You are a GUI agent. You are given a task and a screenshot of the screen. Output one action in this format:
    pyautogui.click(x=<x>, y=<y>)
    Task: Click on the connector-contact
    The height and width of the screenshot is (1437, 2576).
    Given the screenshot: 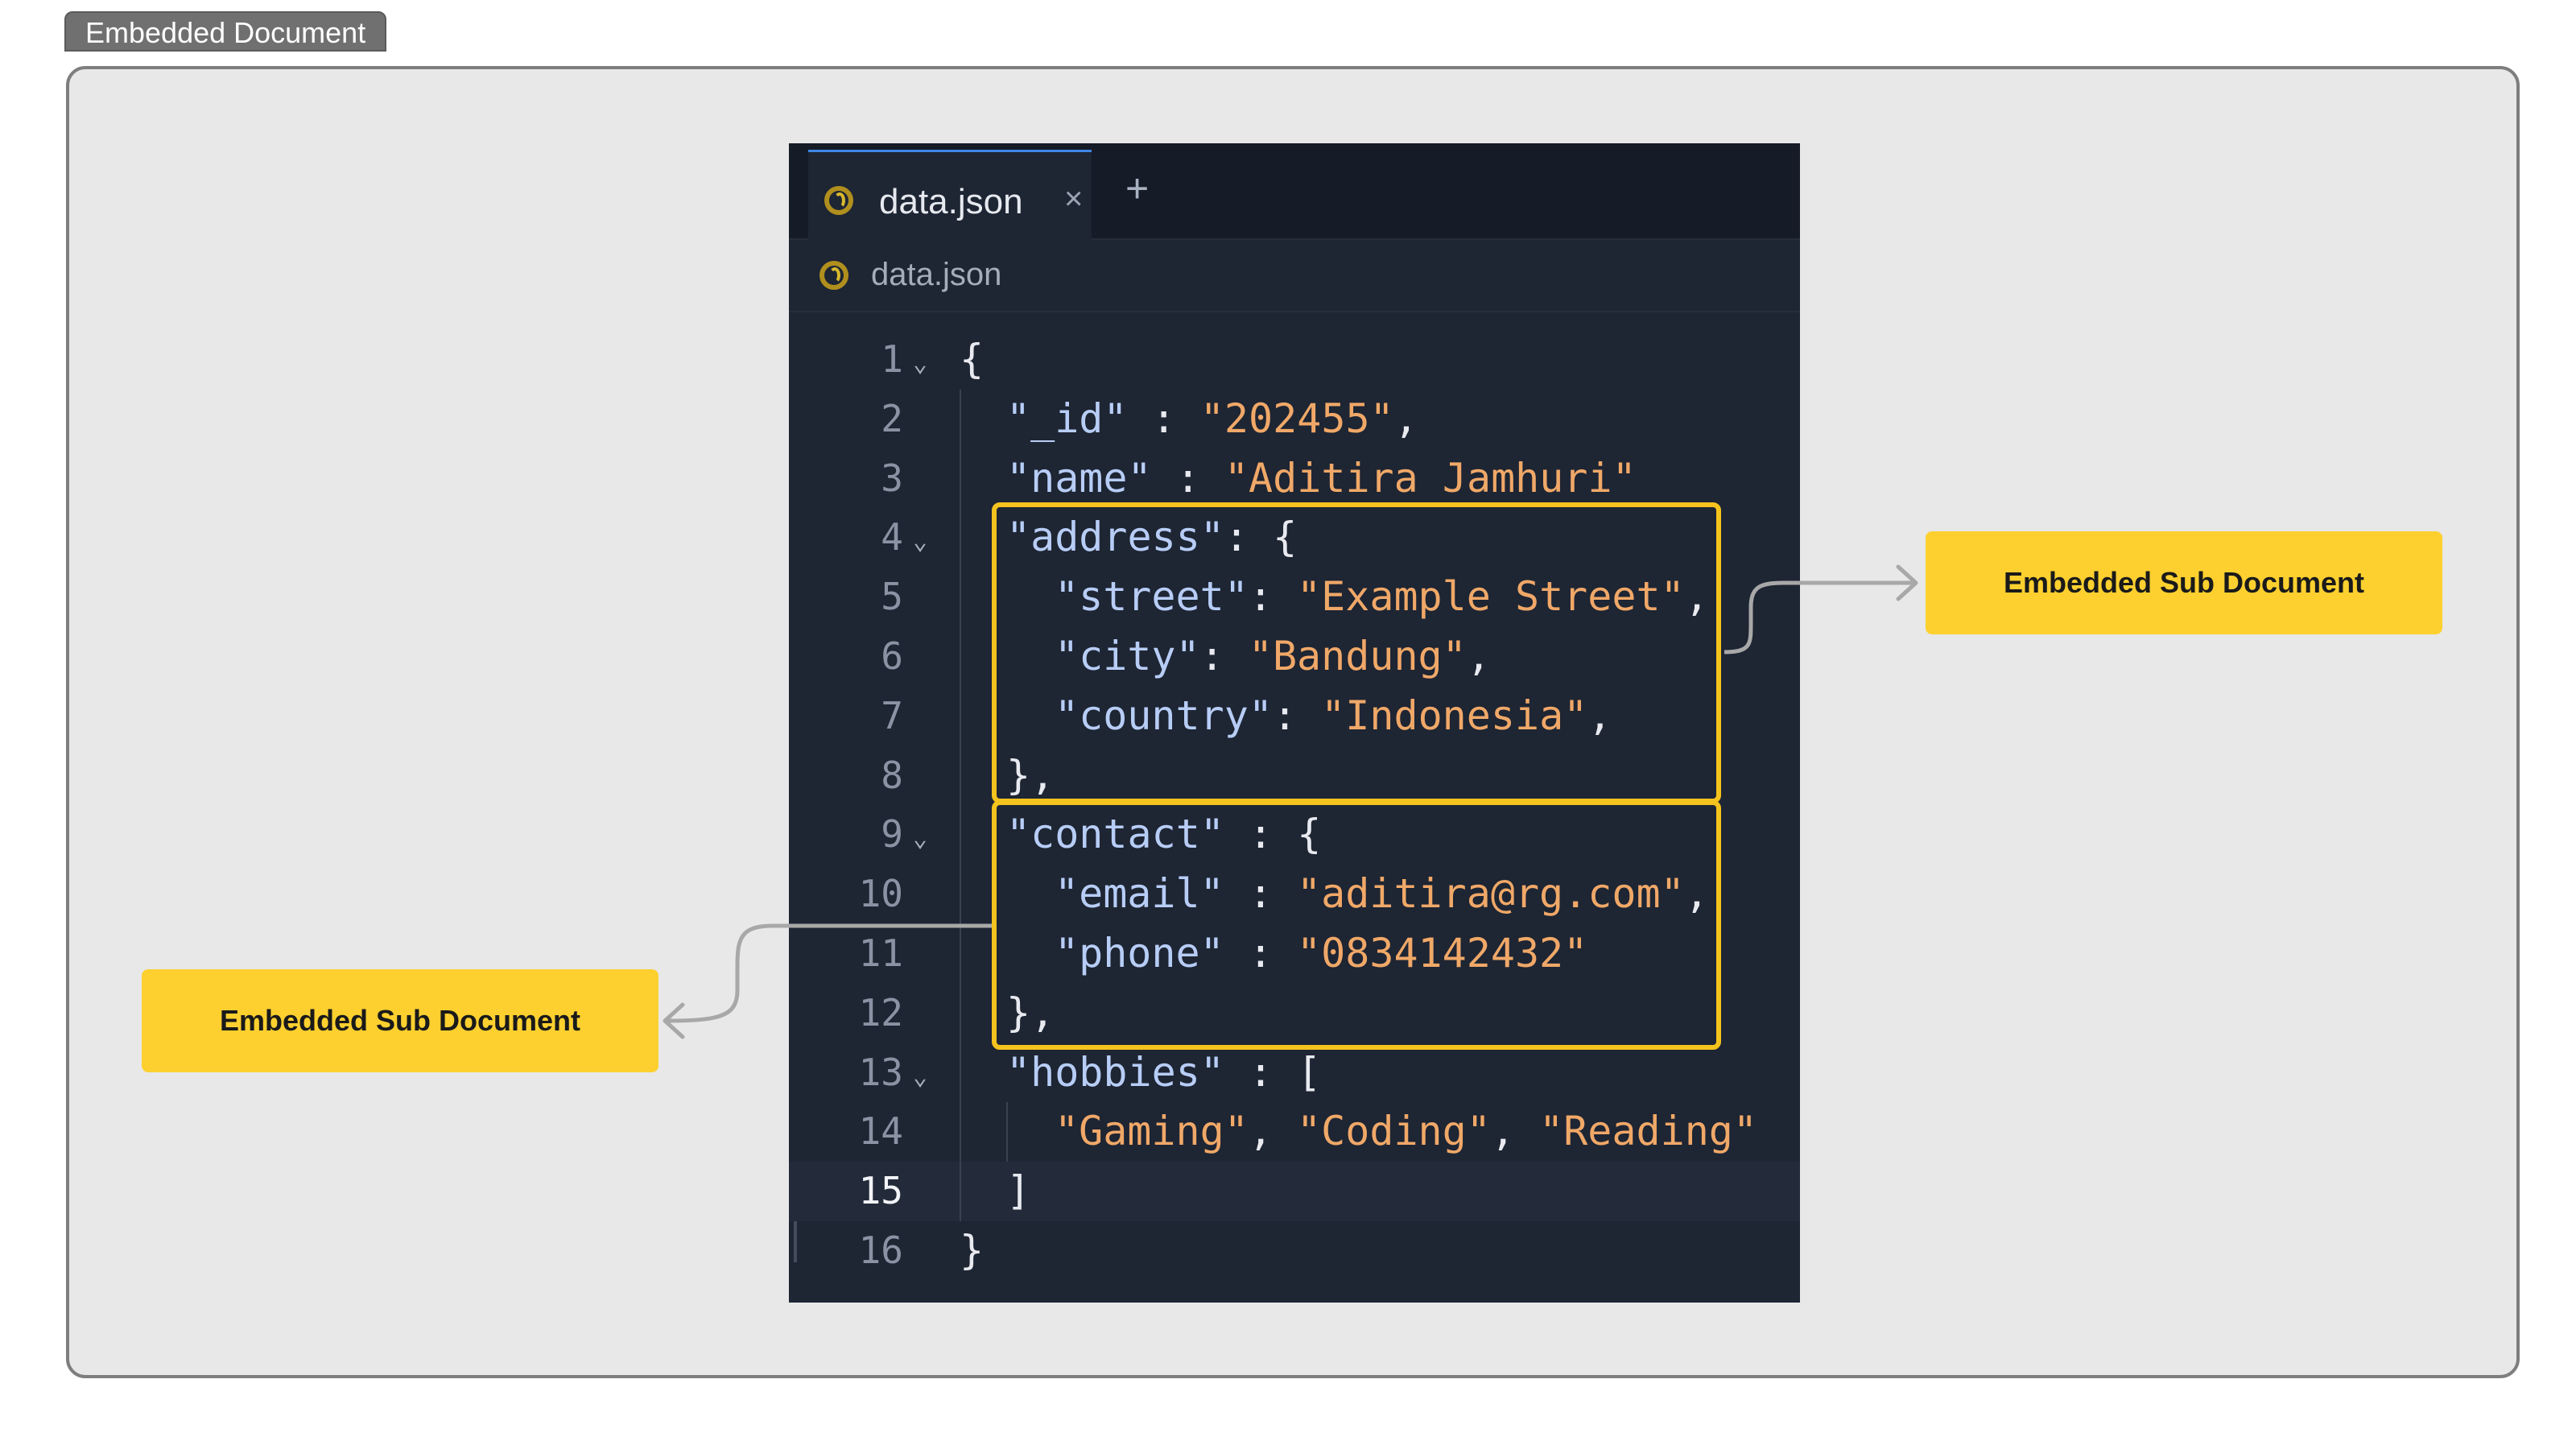 What is the action you would take?
    pyautogui.click(x=829, y=973)
    